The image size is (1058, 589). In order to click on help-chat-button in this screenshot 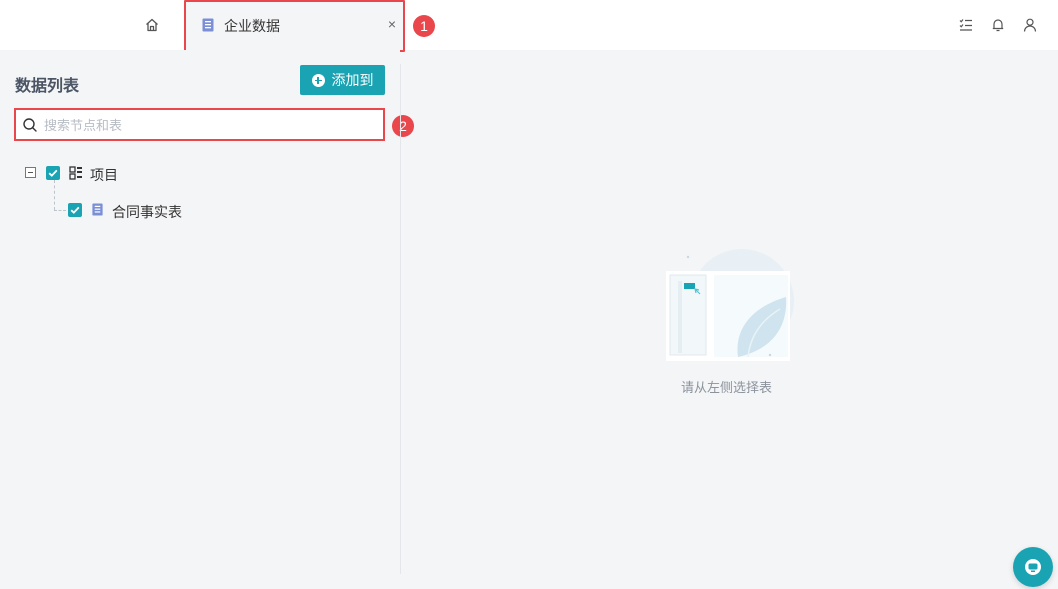, I will do `click(1033, 567)`.